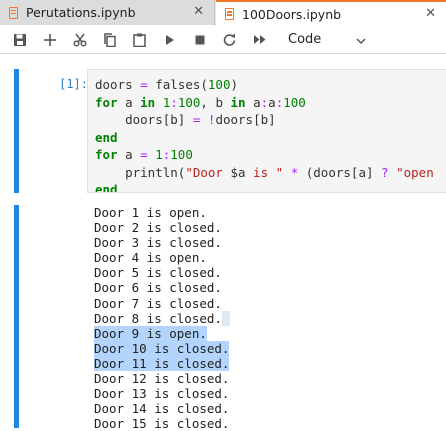 The width and height of the screenshot is (446, 431). I want to click on output-collapser, so click(16, 316).